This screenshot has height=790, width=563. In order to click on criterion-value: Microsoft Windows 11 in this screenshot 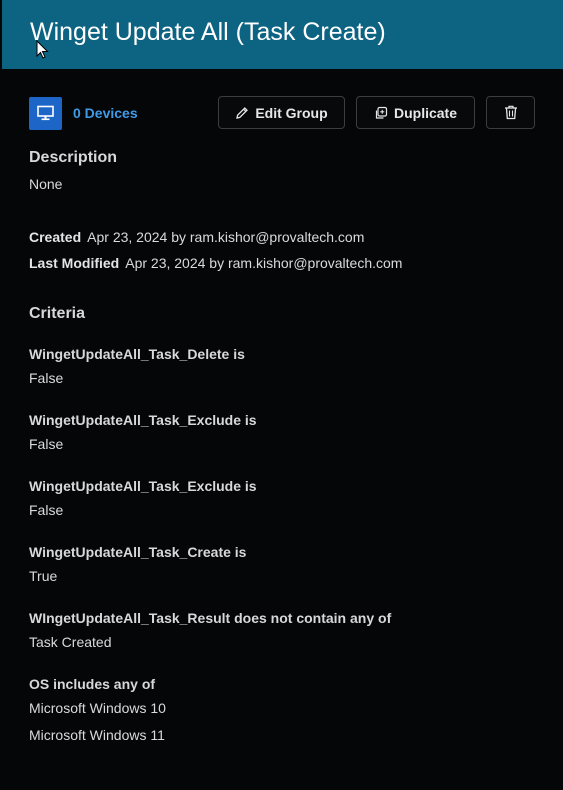, I will do `click(97, 735)`.